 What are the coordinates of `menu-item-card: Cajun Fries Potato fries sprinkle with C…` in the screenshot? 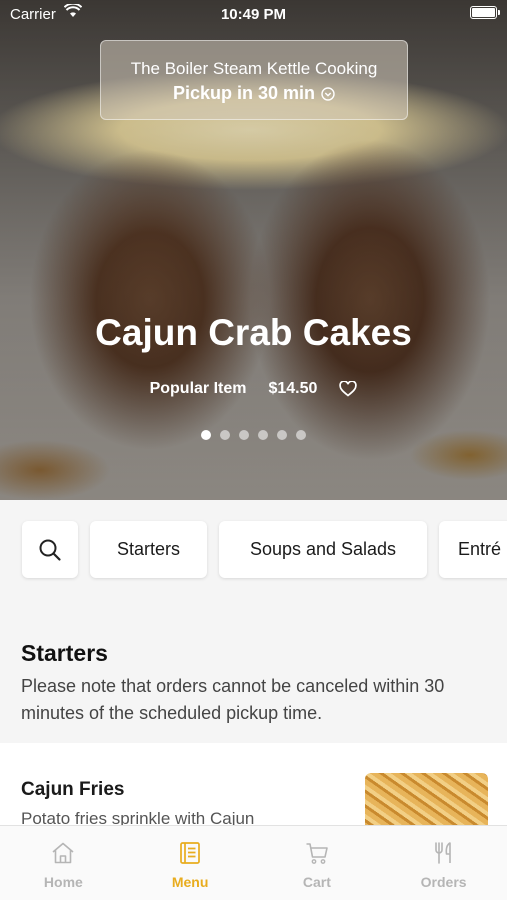 It's located at (253, 788).